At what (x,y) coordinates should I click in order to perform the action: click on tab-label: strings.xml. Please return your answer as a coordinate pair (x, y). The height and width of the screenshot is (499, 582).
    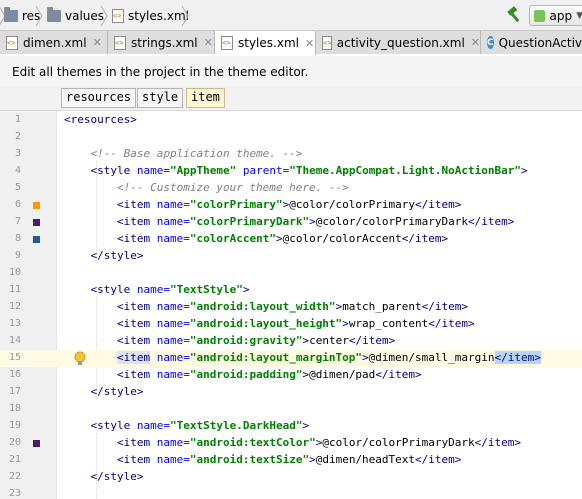
    Looking at the image, I should click on (164, 42).